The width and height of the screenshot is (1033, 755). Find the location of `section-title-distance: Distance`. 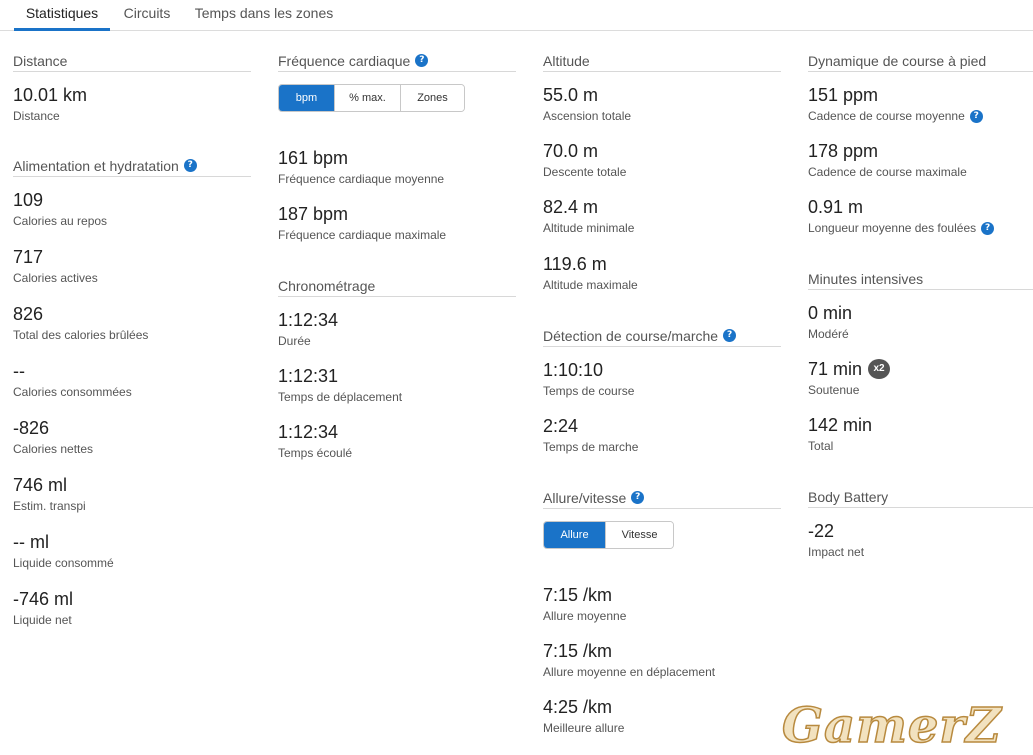

section-title-distance: Distance is located at coordinates (132, 61).